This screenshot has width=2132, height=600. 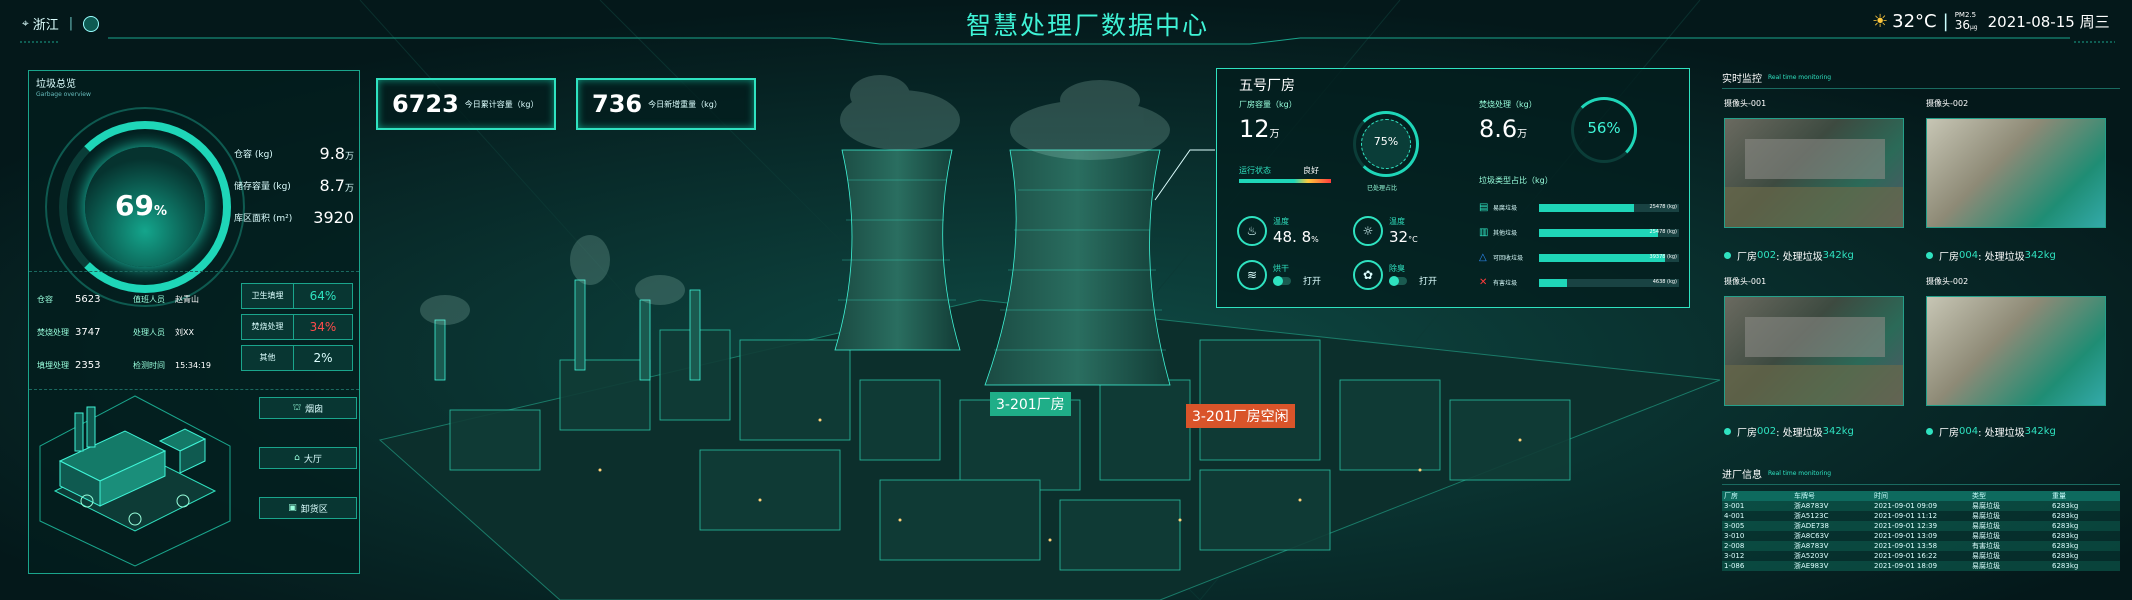 What do you see at coordinates (1254, 129) in the screenshot?
I see `capacity-value: 12` at bounding box center [1254, 129].